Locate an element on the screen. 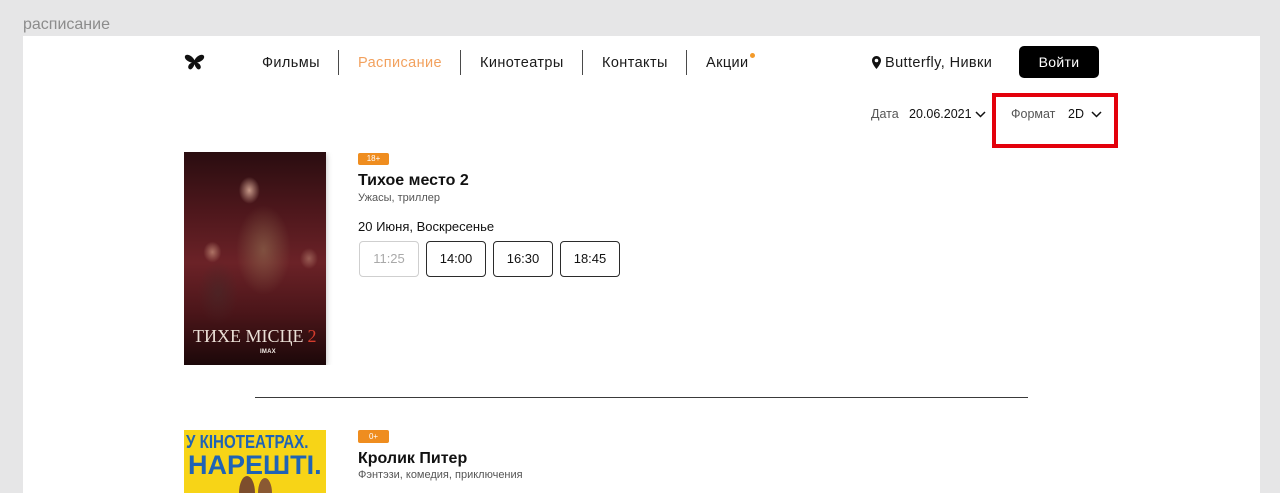 This screenshot has width=1280, height=493. movie-poster: У КІНОТЕАТРАХ. НАРЕШТІ. is located at coordinates (255, 461).